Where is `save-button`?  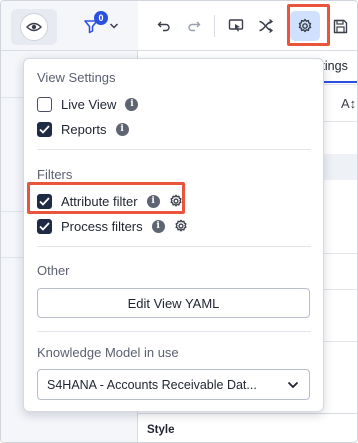 save-button is located at coordinates (340, 26).